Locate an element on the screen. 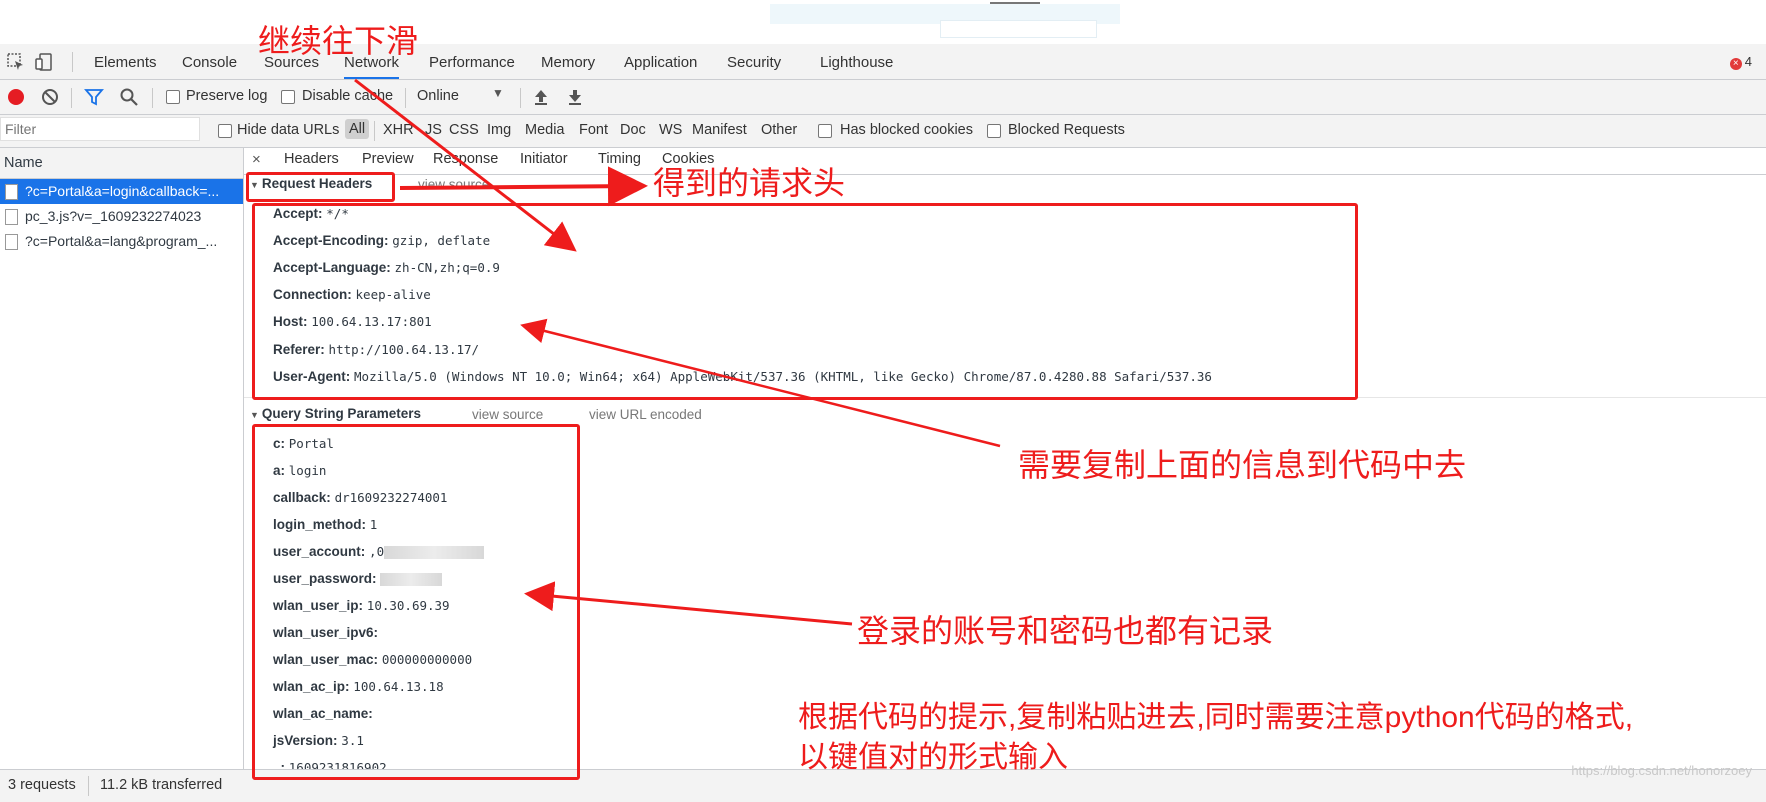  hide-data-urls-checkbox is located at coordinates (225, 131).